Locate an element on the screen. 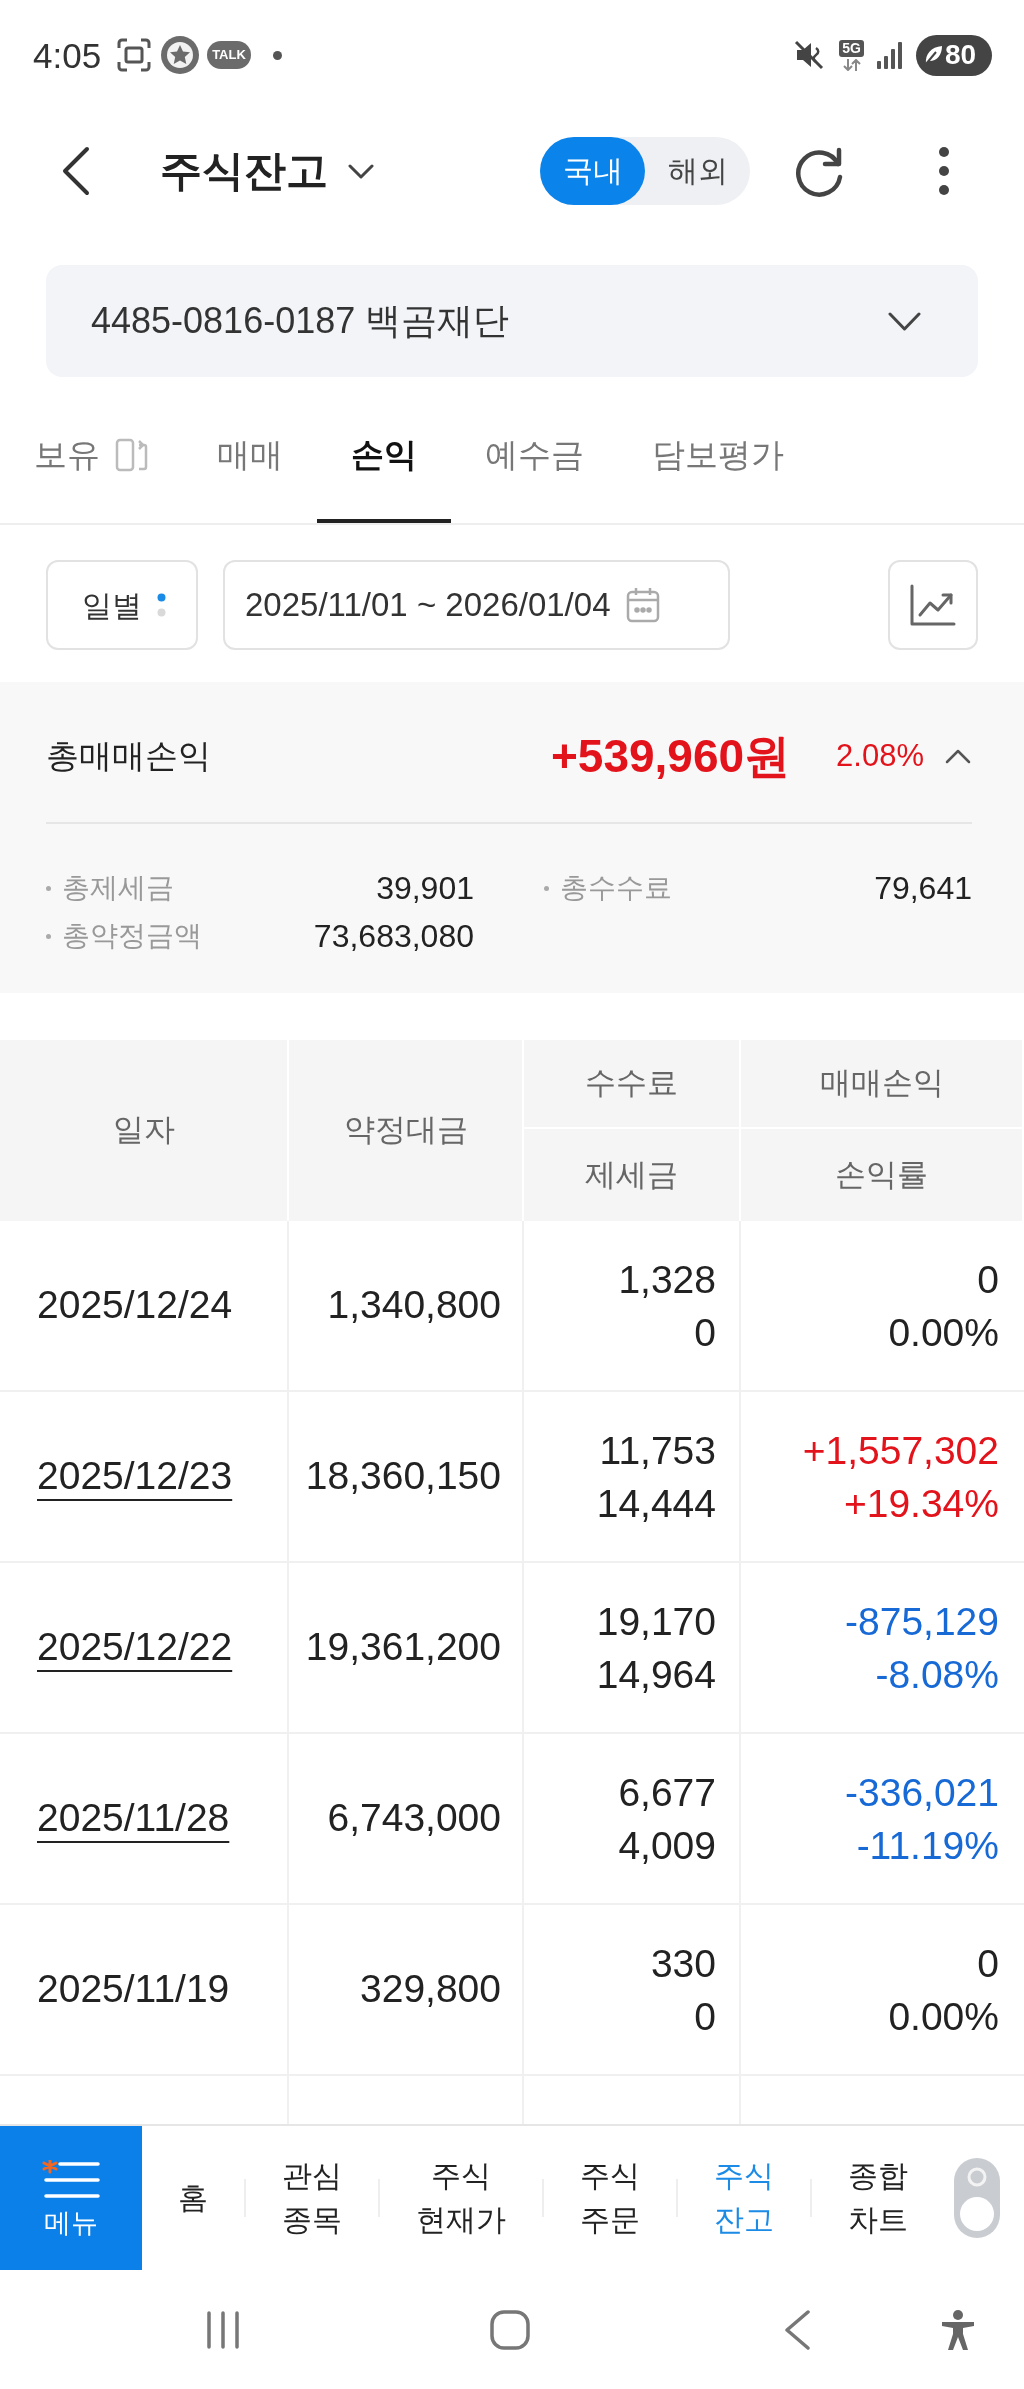 Image resolution: width=1024 pixels, height=2389 pixels. battery-percent: 80 is located at coordinates (961, 55).